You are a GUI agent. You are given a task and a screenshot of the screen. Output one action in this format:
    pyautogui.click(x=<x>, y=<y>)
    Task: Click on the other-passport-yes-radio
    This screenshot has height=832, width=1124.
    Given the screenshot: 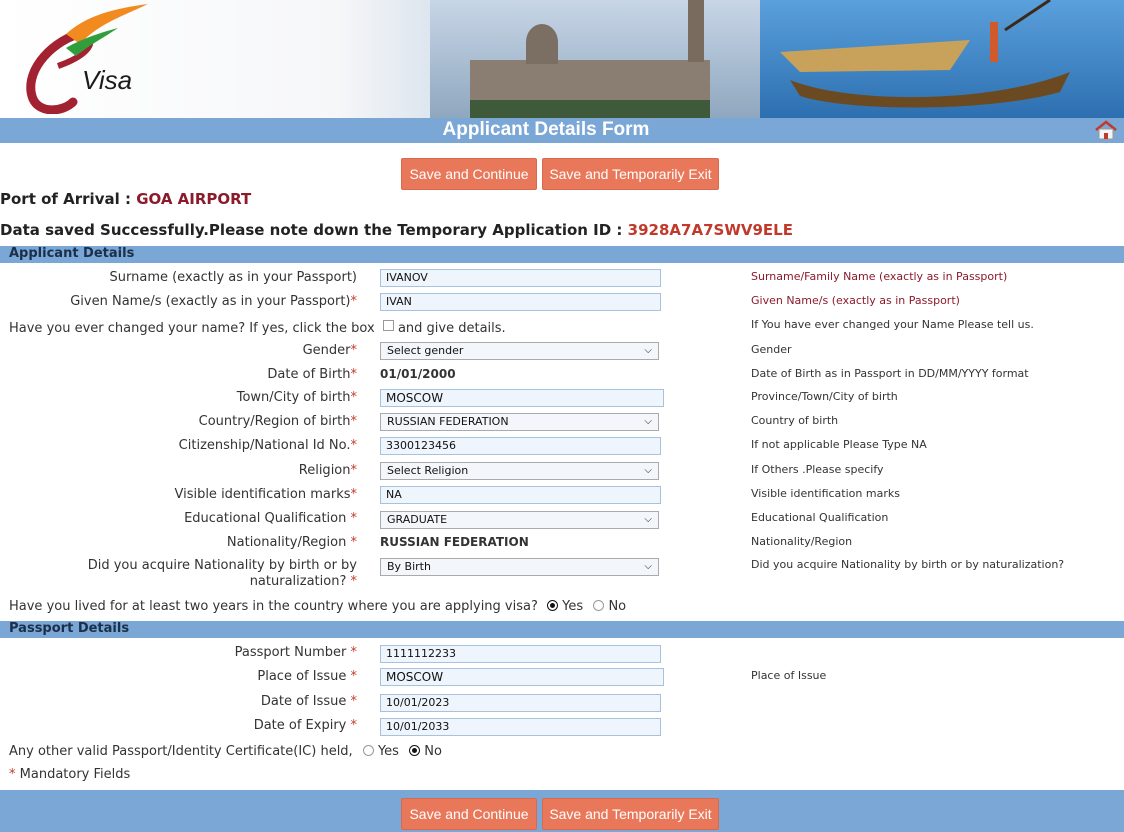 What is the action you would take?
    pyautogui.click(x=368, y=750)
    